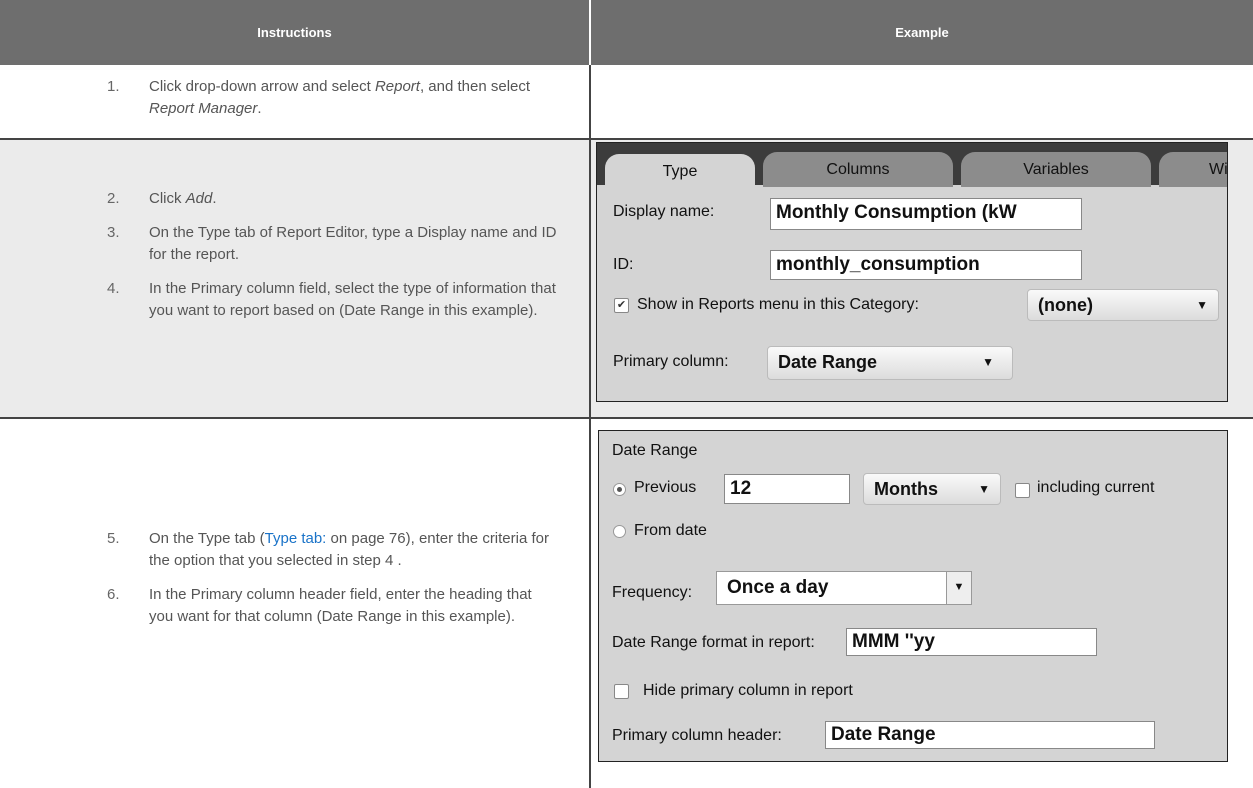  Describe the element at coordinates (652, 592) in the screenshot. I see `frequency-label: Frequency:` at that location.